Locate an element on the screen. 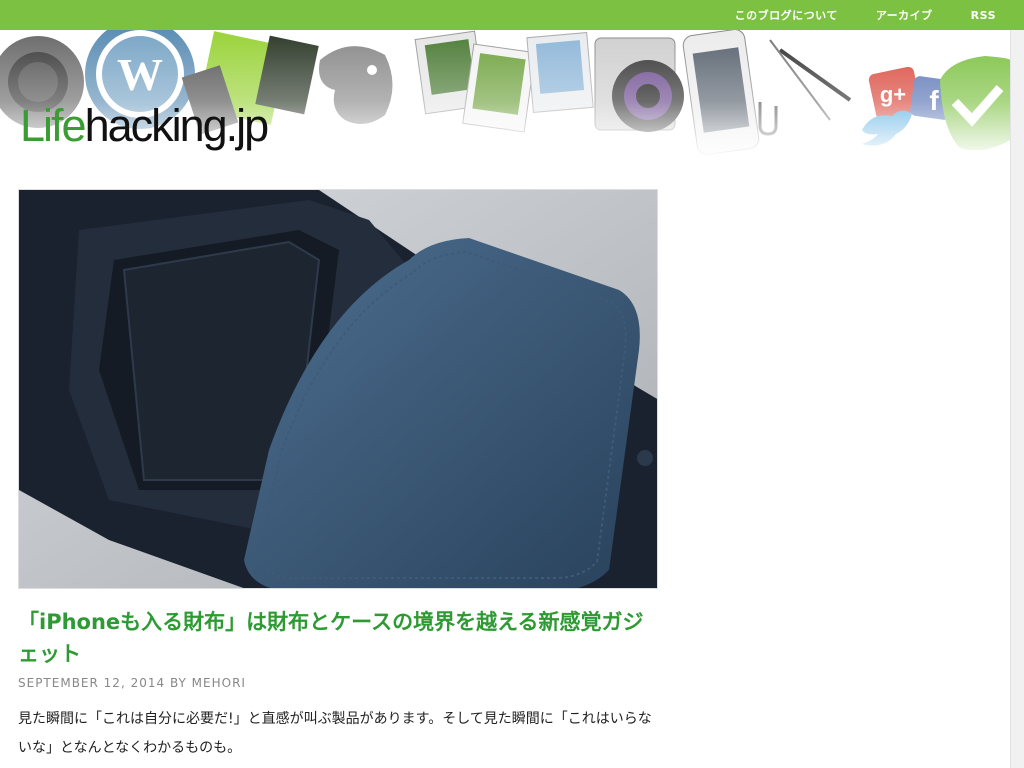 The width and height of the screenshot is (1024, 768). logo-life-text: Life is located at coordinates (53, 125).